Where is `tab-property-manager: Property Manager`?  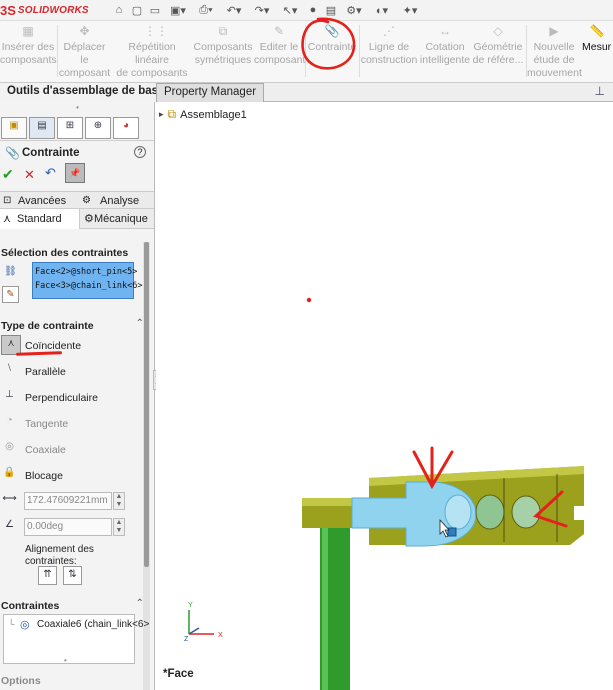 tab-property-manager: Property Manager is located at coordinates (210, 92).